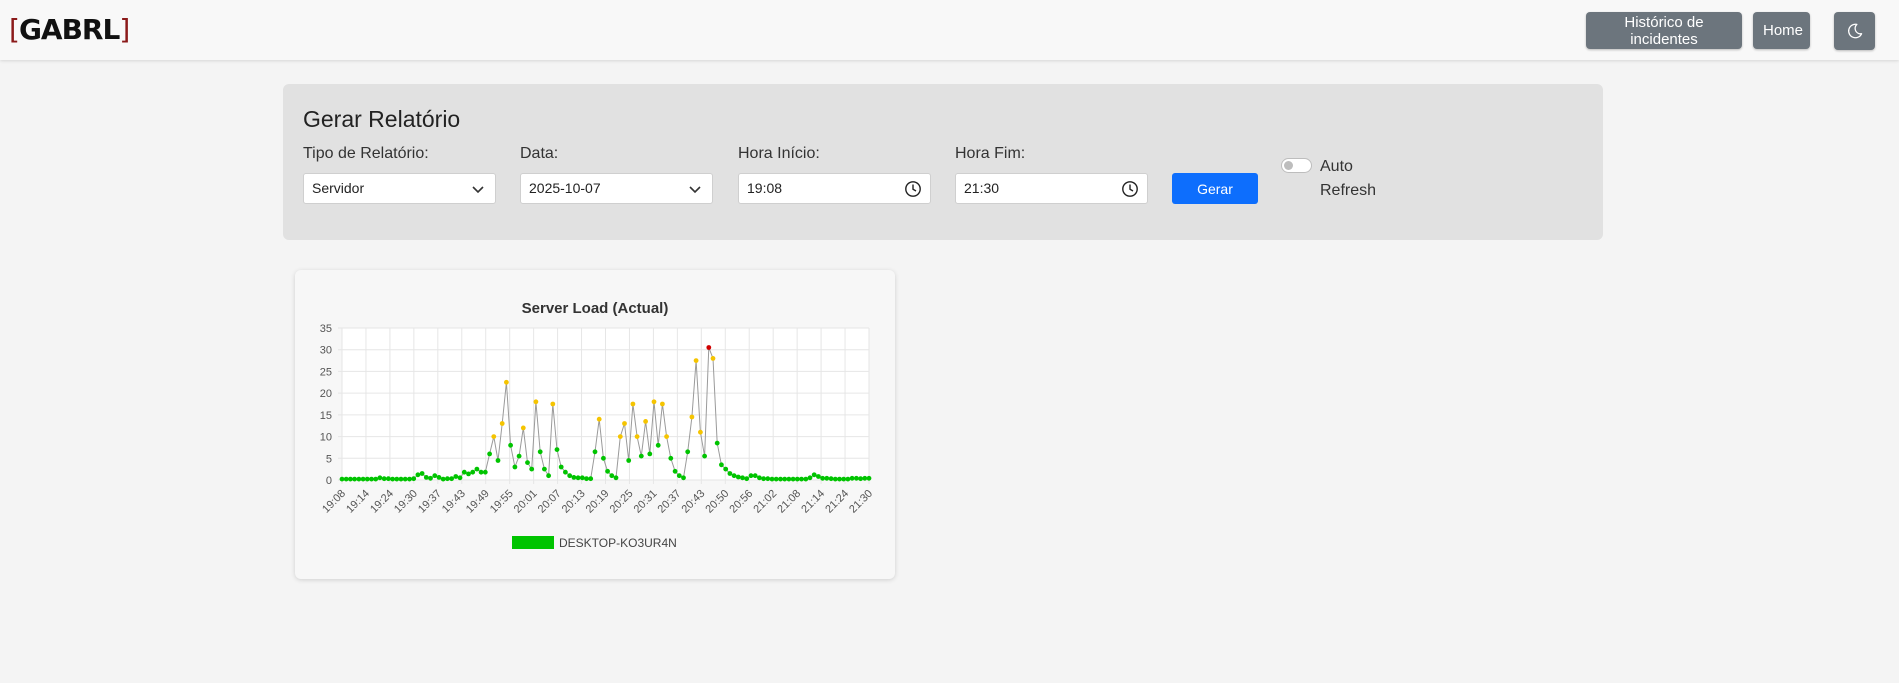  I want to click on report-type-select: Servidor, so click(399, 188).